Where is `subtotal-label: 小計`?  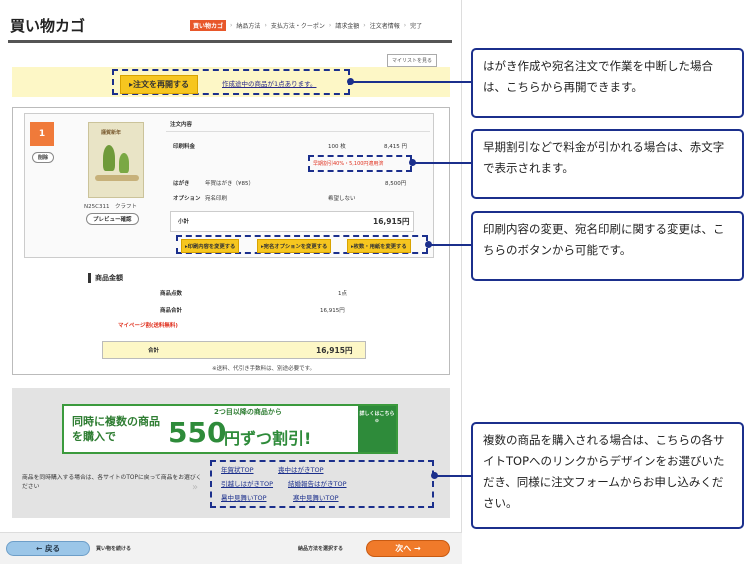 subtotal-label: 小計 is located at coordinates (184, 222).